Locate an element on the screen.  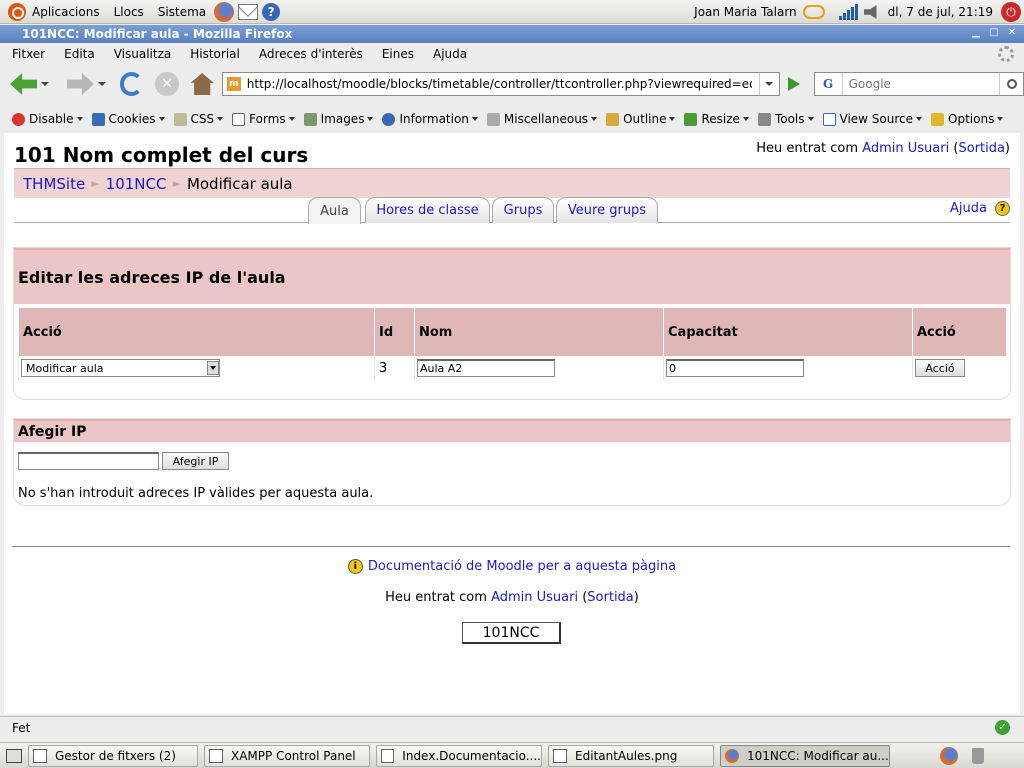
table-row: Modificar aula 3 Aula A2 0 Acció is located at coordinates (512, 368).